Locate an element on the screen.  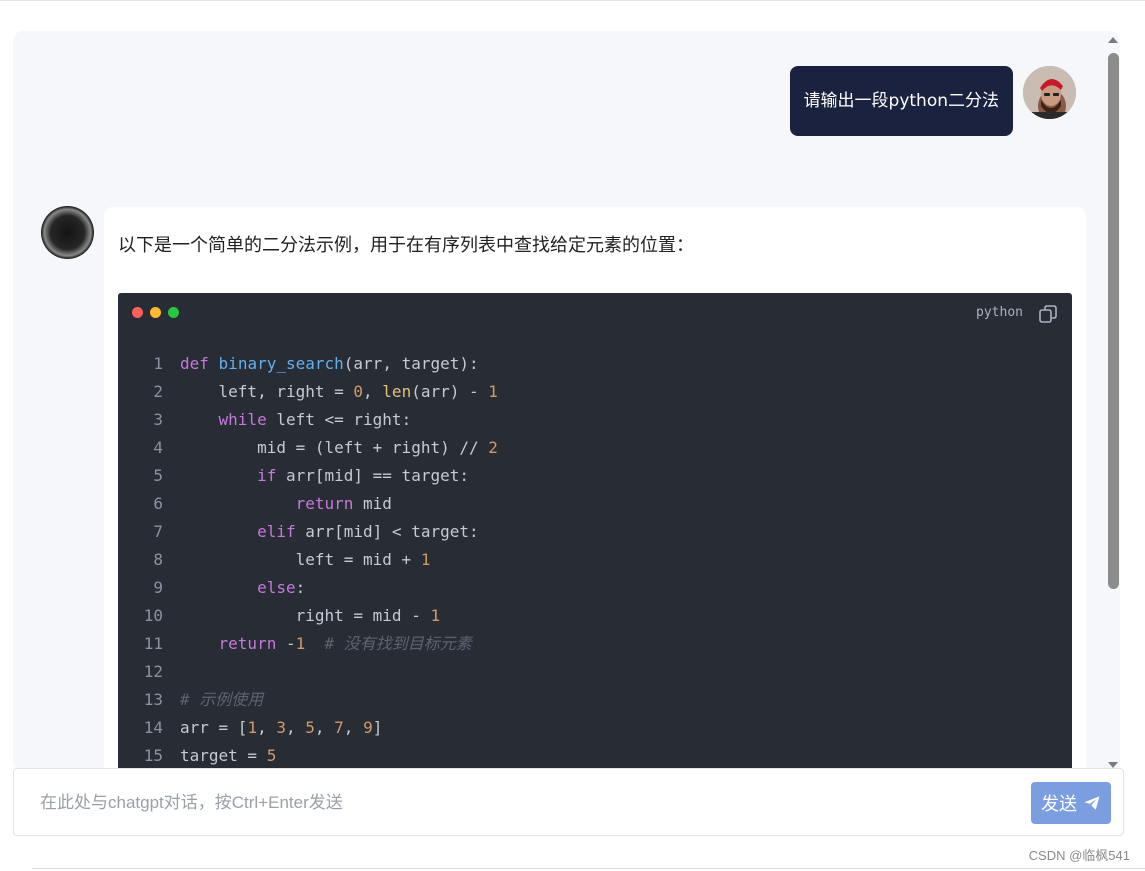
line-number: 13 is located at coordinates (153, 699).